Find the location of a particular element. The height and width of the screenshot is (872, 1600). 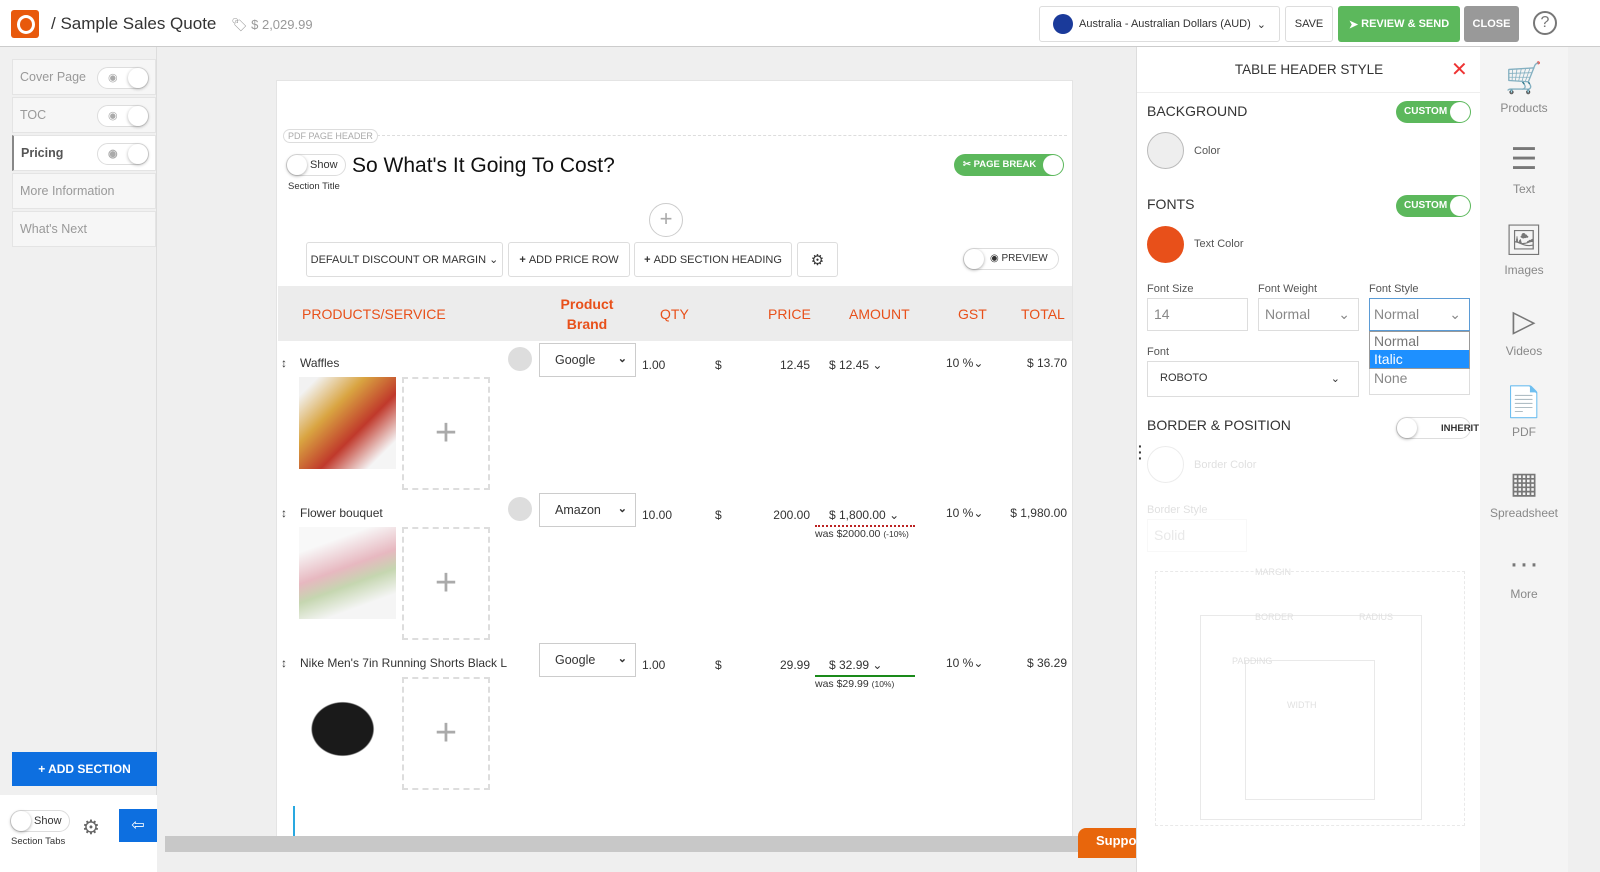

background-color-swatch is located at coordinates (1165, 150).